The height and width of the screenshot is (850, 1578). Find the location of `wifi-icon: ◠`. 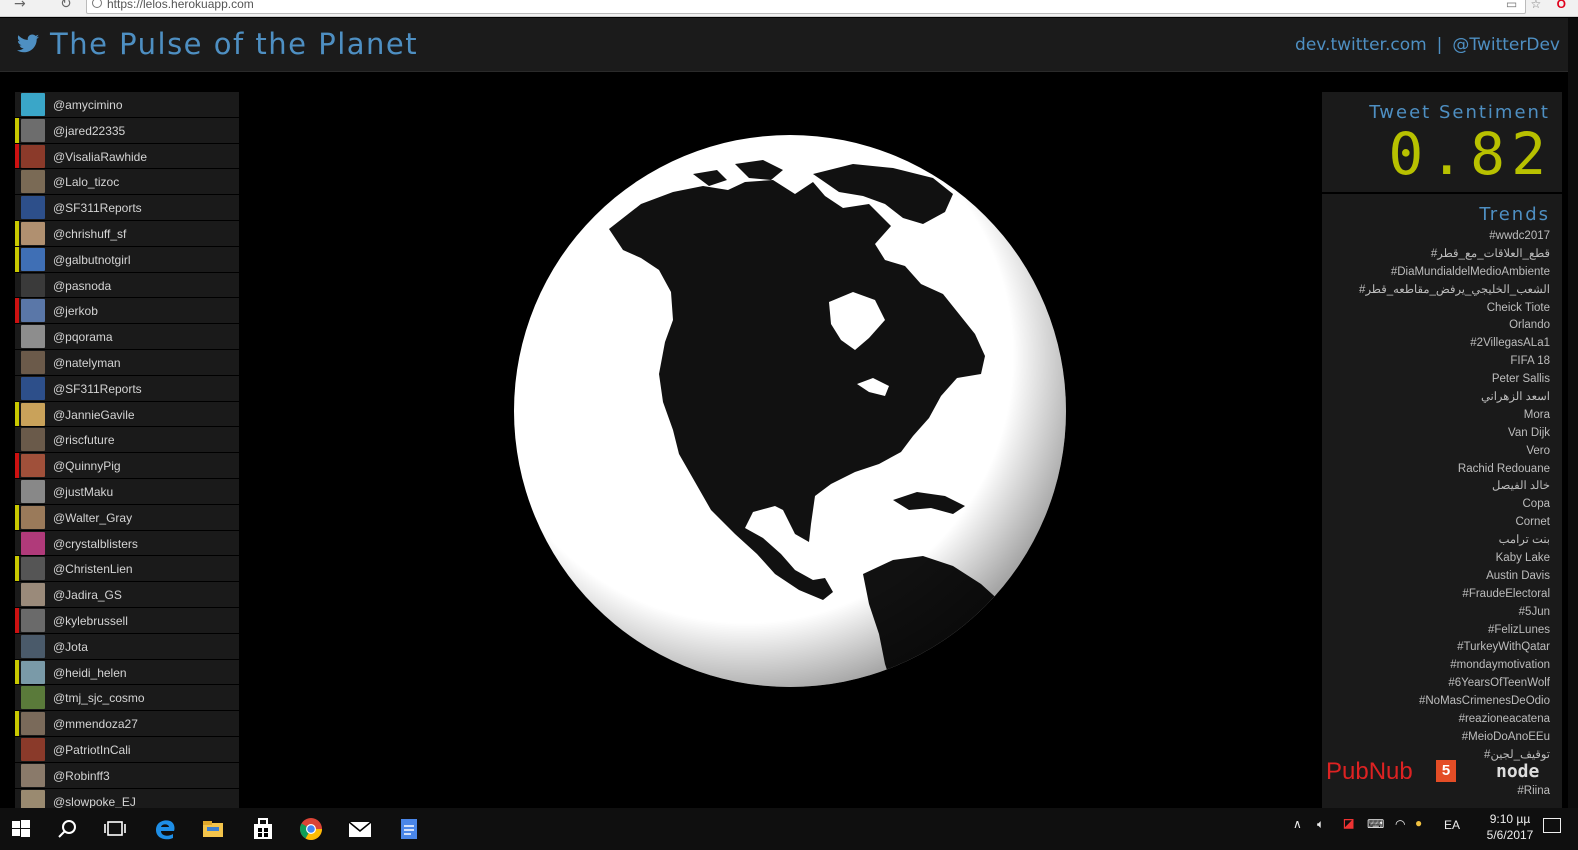

wifi-icon: ◠ is located at coordinates (1400, 824).